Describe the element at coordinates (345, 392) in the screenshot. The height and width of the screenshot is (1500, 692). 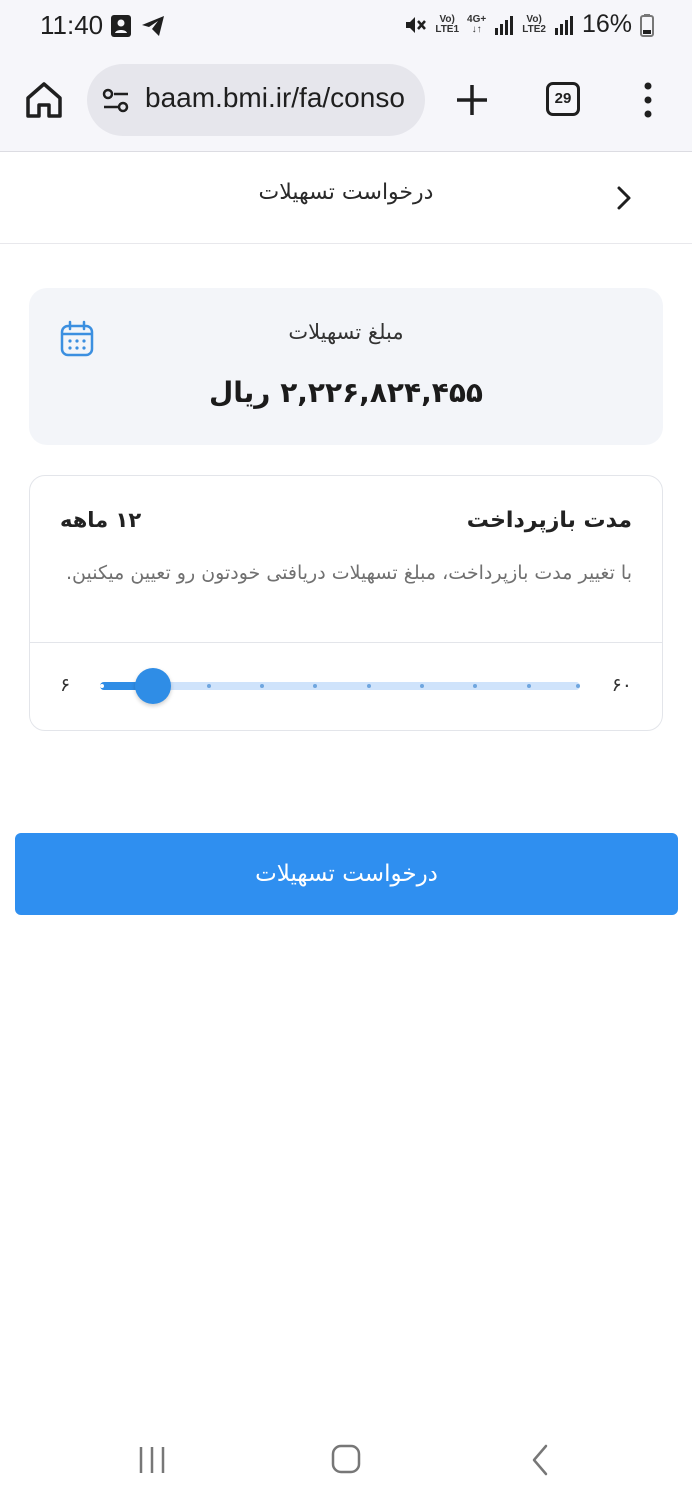
I see `loan-amount-value: ۲,۲۲۶,۸۲۴,۴۵۵ ریال` at that location.